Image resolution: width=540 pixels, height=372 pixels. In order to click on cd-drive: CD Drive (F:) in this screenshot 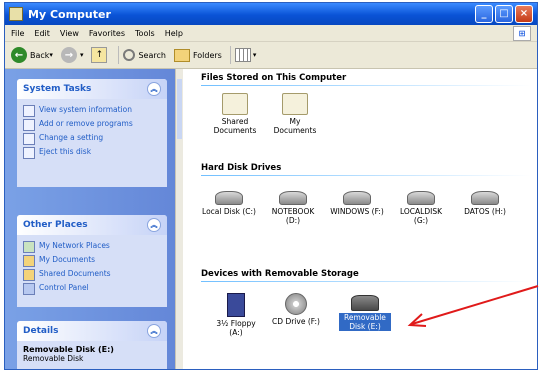, I will do `click(296, 309)`.